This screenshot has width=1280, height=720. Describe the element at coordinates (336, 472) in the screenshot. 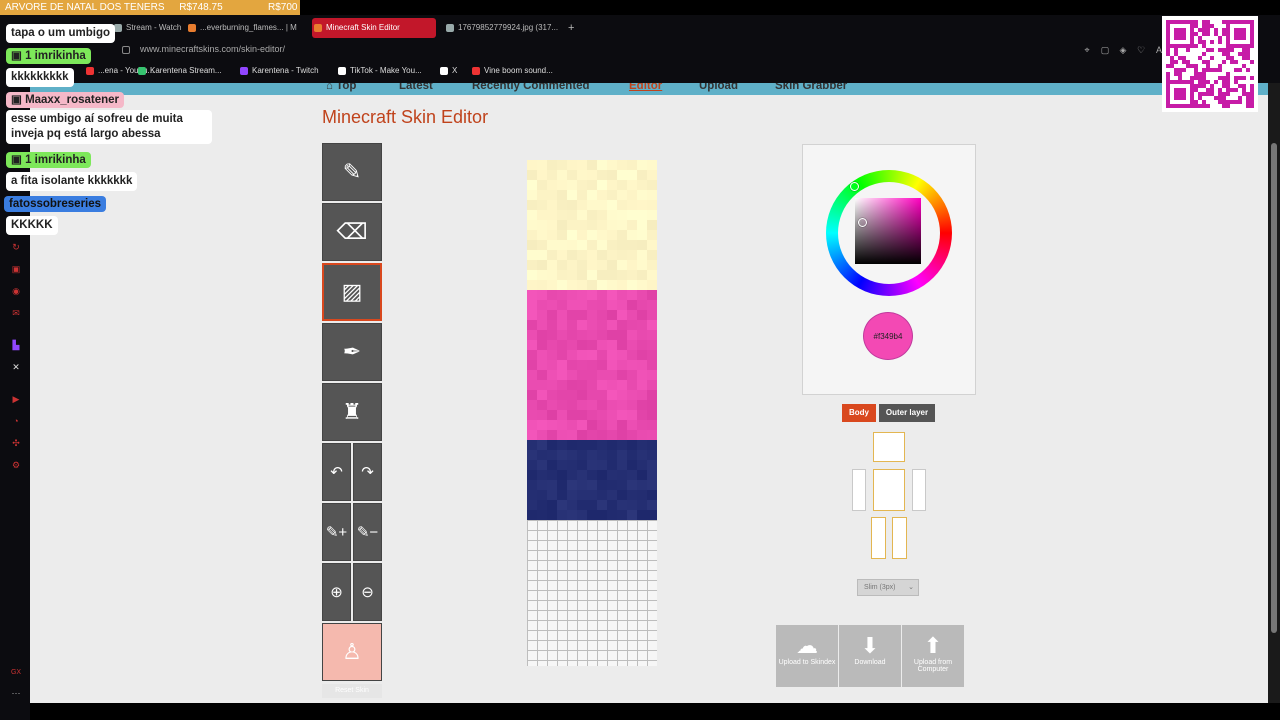

I see `undo-button: ↶` at that location.